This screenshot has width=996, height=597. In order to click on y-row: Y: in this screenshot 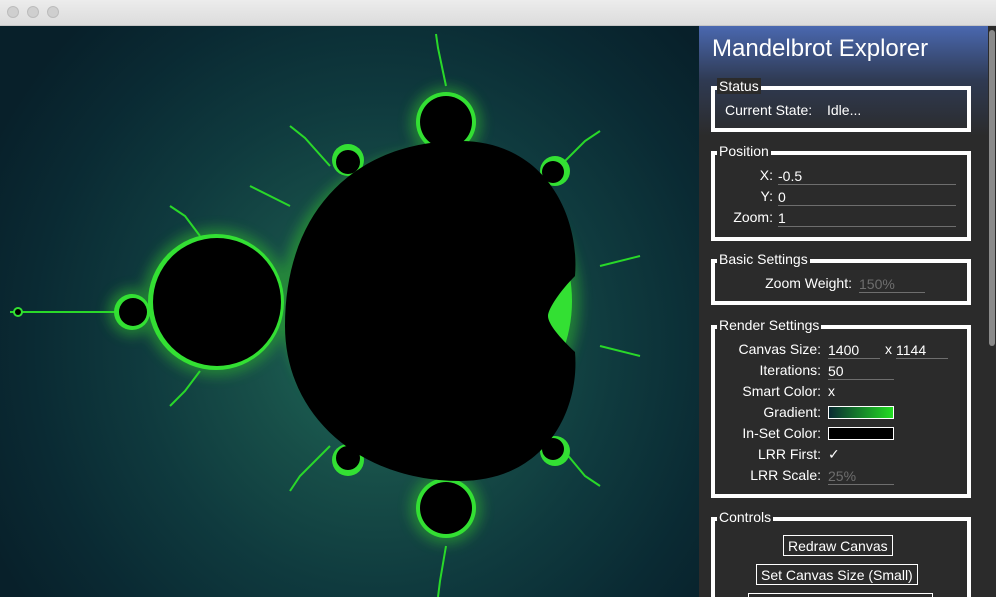, I will do `click(841, 197)`.